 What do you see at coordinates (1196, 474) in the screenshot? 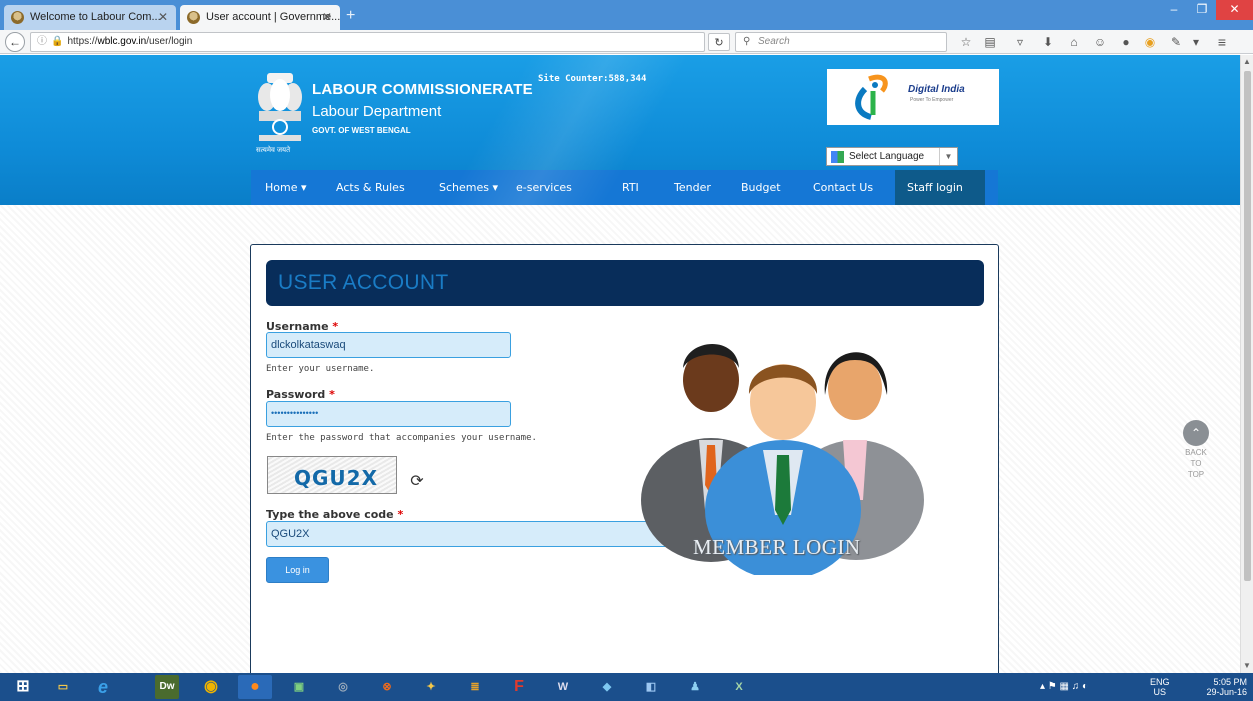
I see `back-to-top-label: TOP` at bounding box center [1196, 474].